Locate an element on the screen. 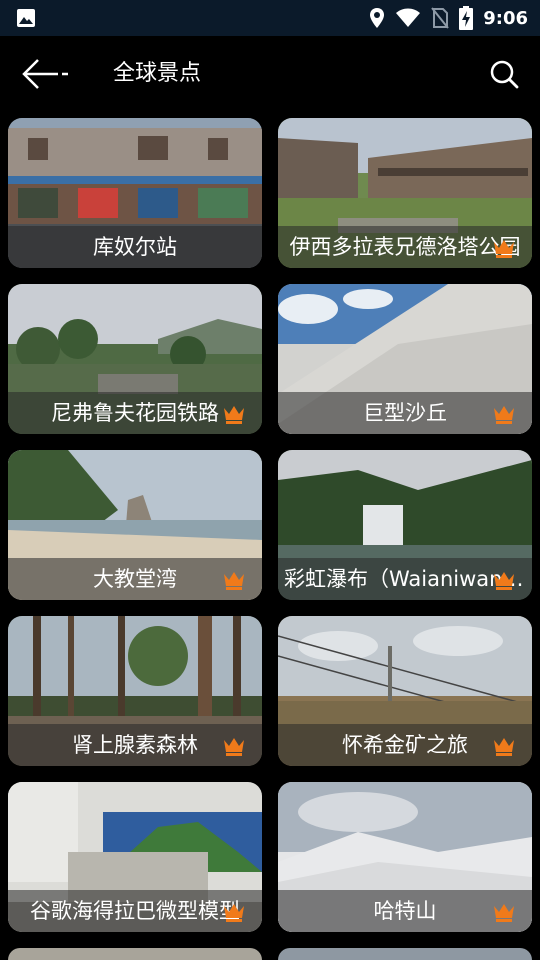 The image size is (540, 960). attraction-card: 巨型沙丘 is located at coordinates (405, 359).